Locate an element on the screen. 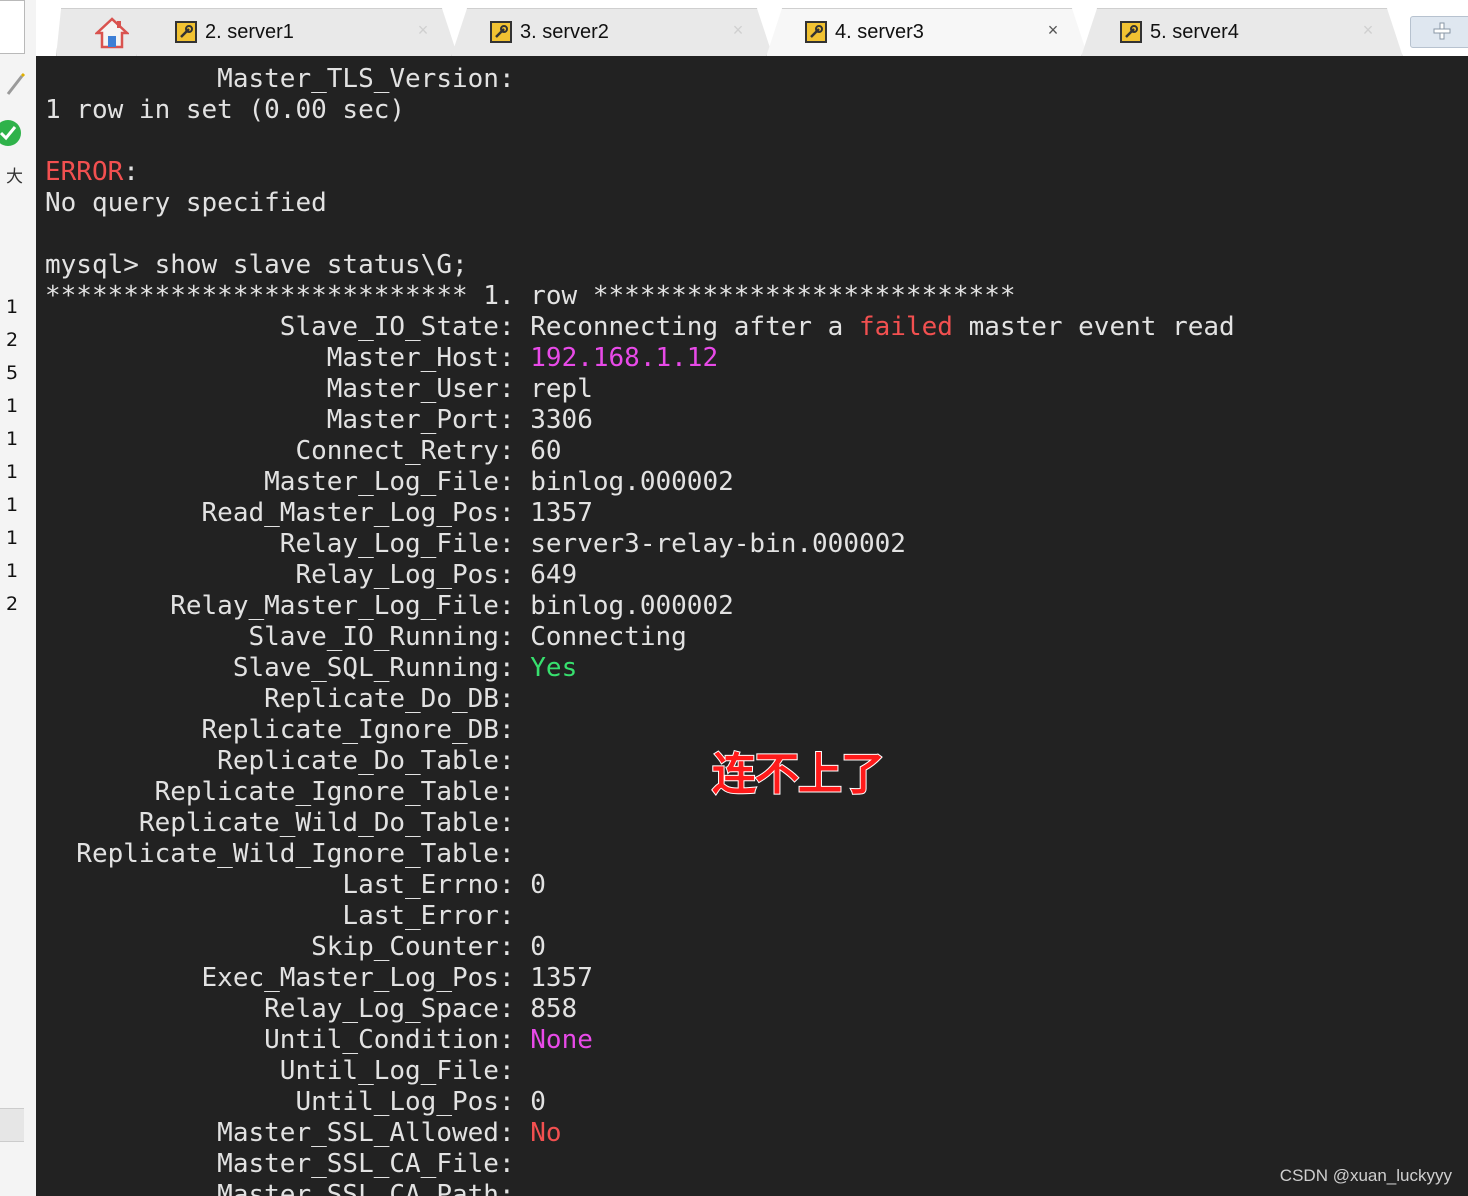 This screenshot has height=1196, width=1468. terminal-line: Master_TLS_Version: is located at coordinates (280, 79).